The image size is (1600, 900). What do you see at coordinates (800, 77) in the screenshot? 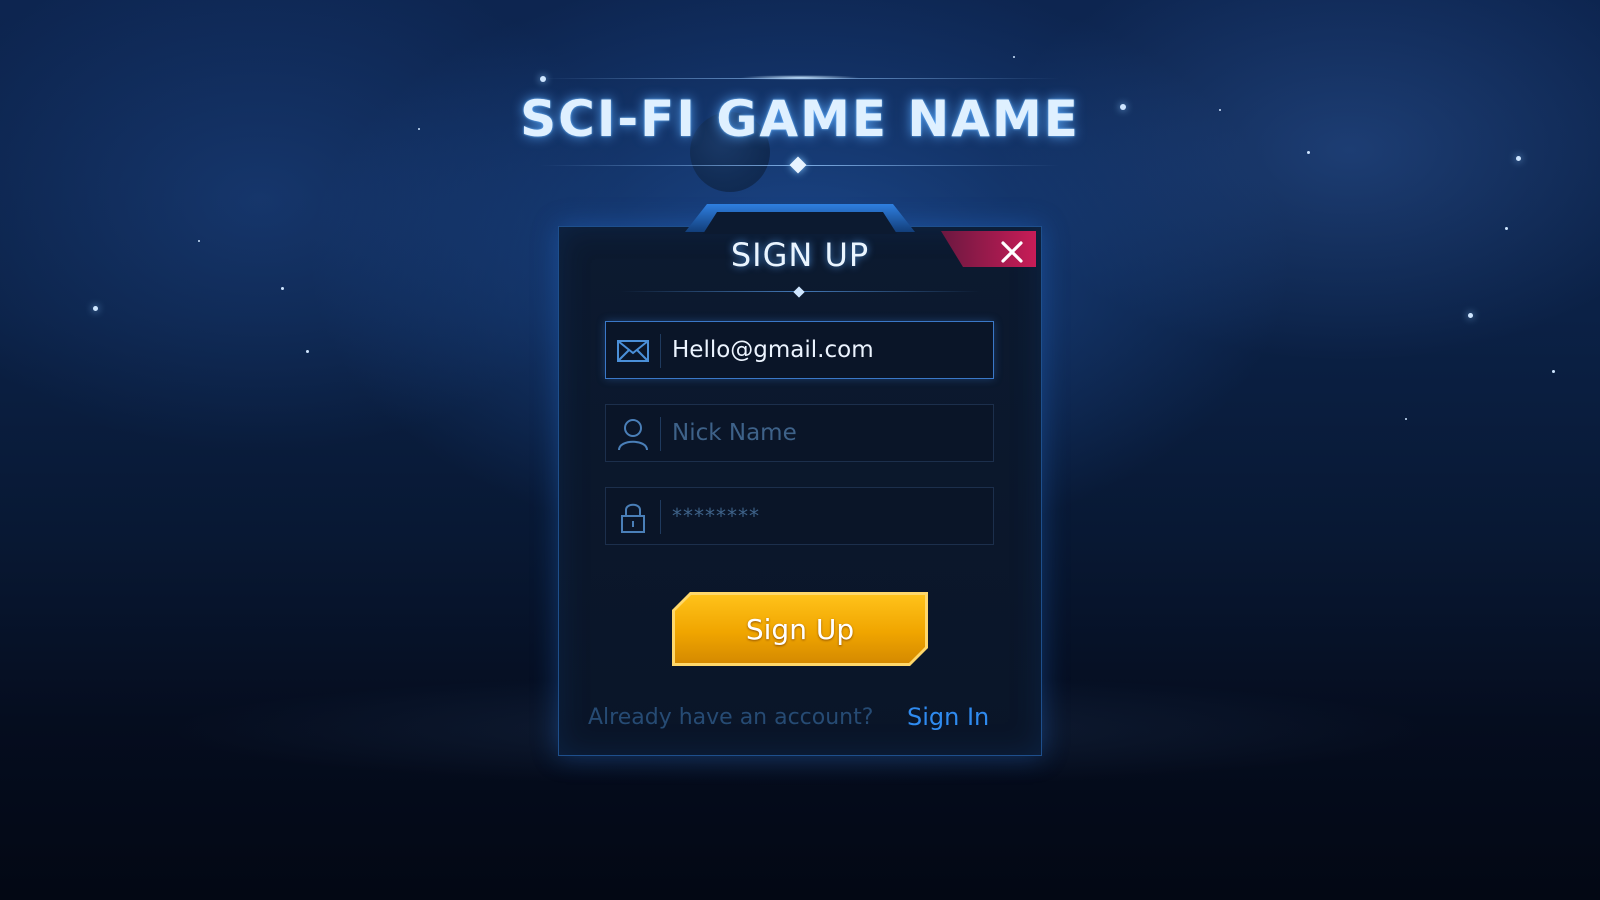
I see `title-top-glow` at bounding box center [800, 77].